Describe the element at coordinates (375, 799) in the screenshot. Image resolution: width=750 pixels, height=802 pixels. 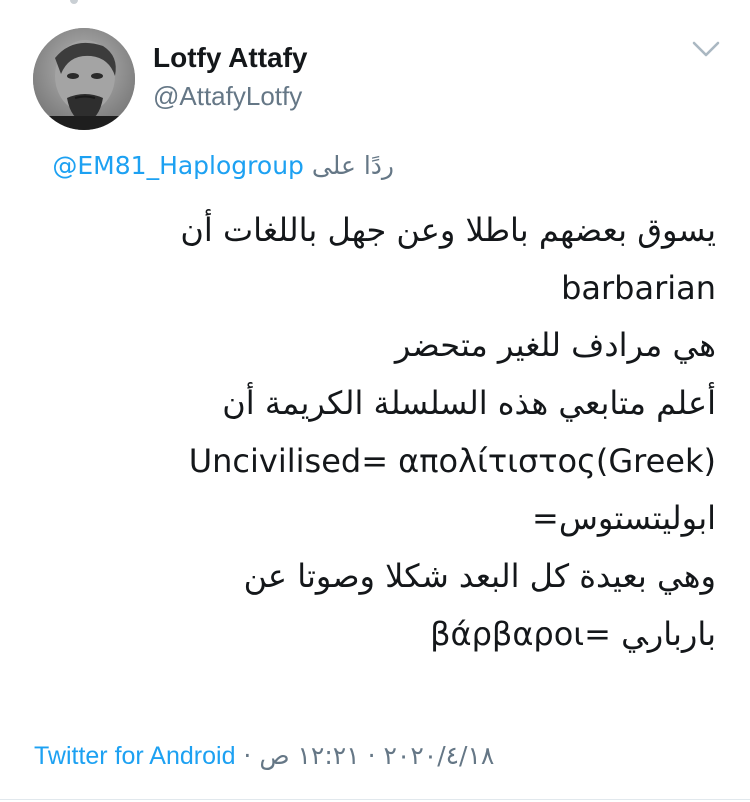
I see `divider` at that location.